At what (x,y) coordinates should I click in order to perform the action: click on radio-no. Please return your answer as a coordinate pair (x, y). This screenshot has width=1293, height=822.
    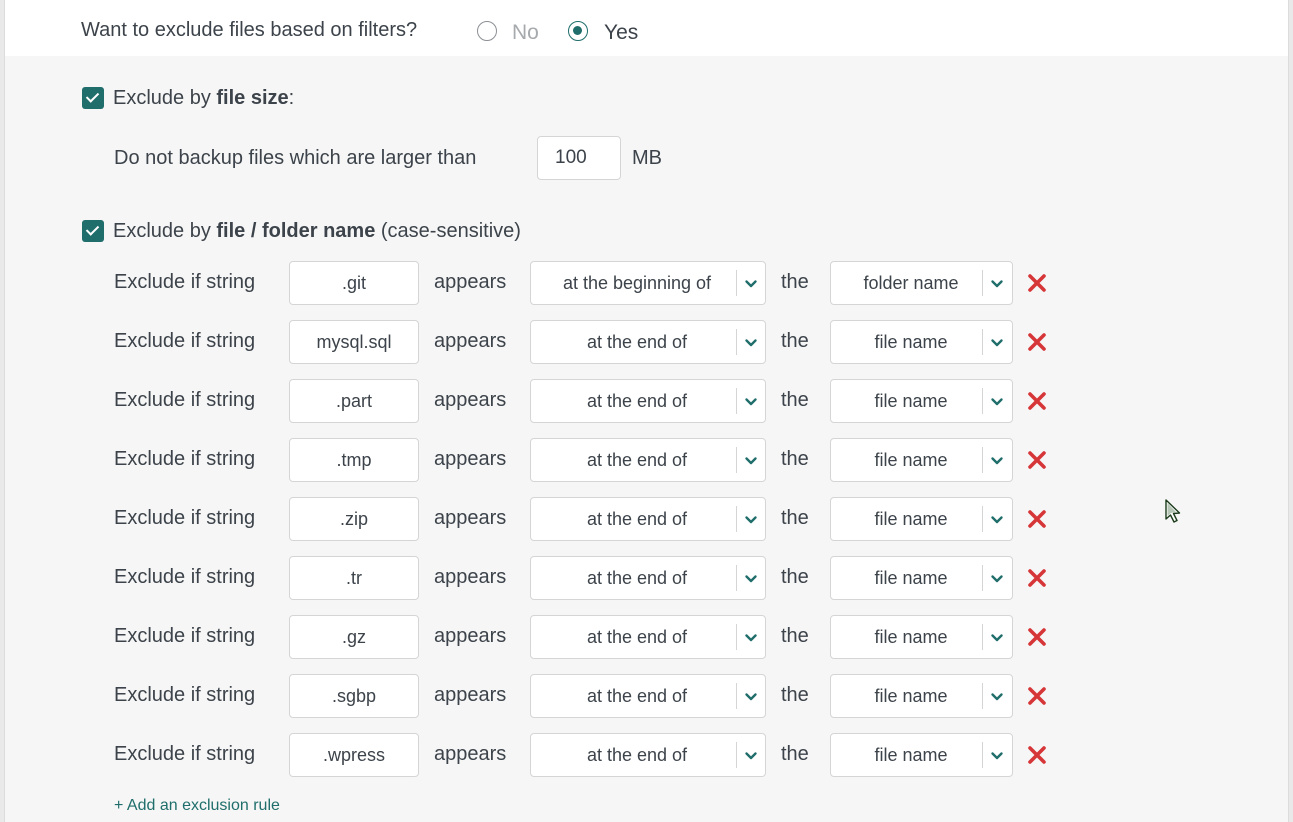
    Looking at the image, I should click on (487, 31).